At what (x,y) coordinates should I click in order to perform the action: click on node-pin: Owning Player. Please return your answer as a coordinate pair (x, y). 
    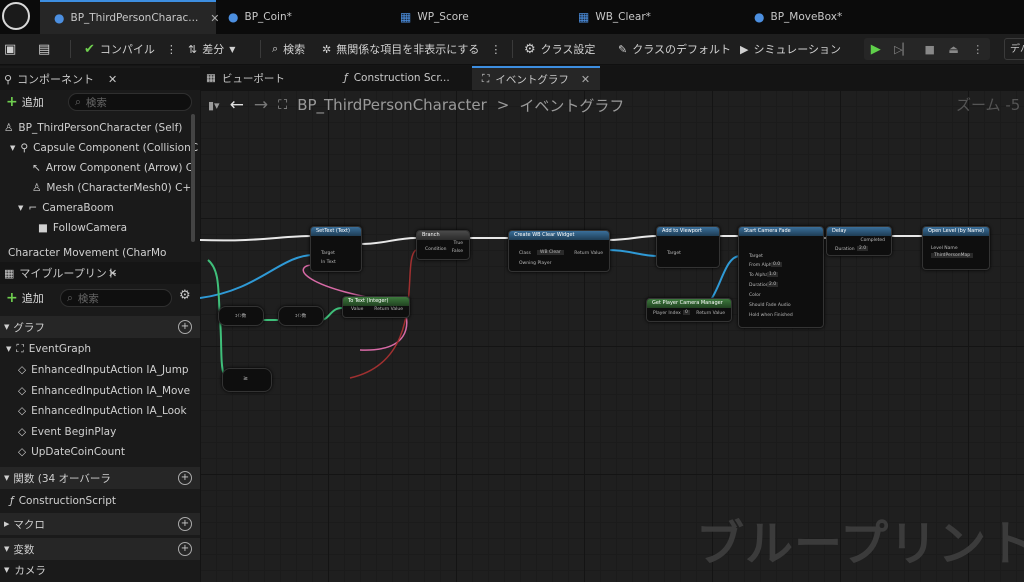
    Looking at the image, I should click on (535, 263).